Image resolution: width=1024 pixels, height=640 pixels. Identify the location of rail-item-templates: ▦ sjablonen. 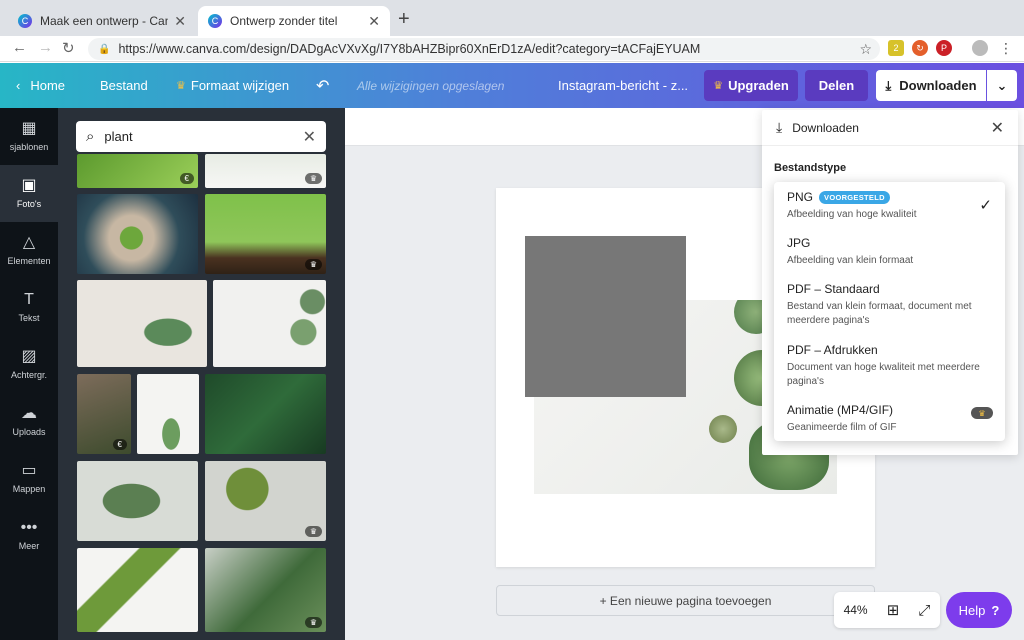
(29, 136).